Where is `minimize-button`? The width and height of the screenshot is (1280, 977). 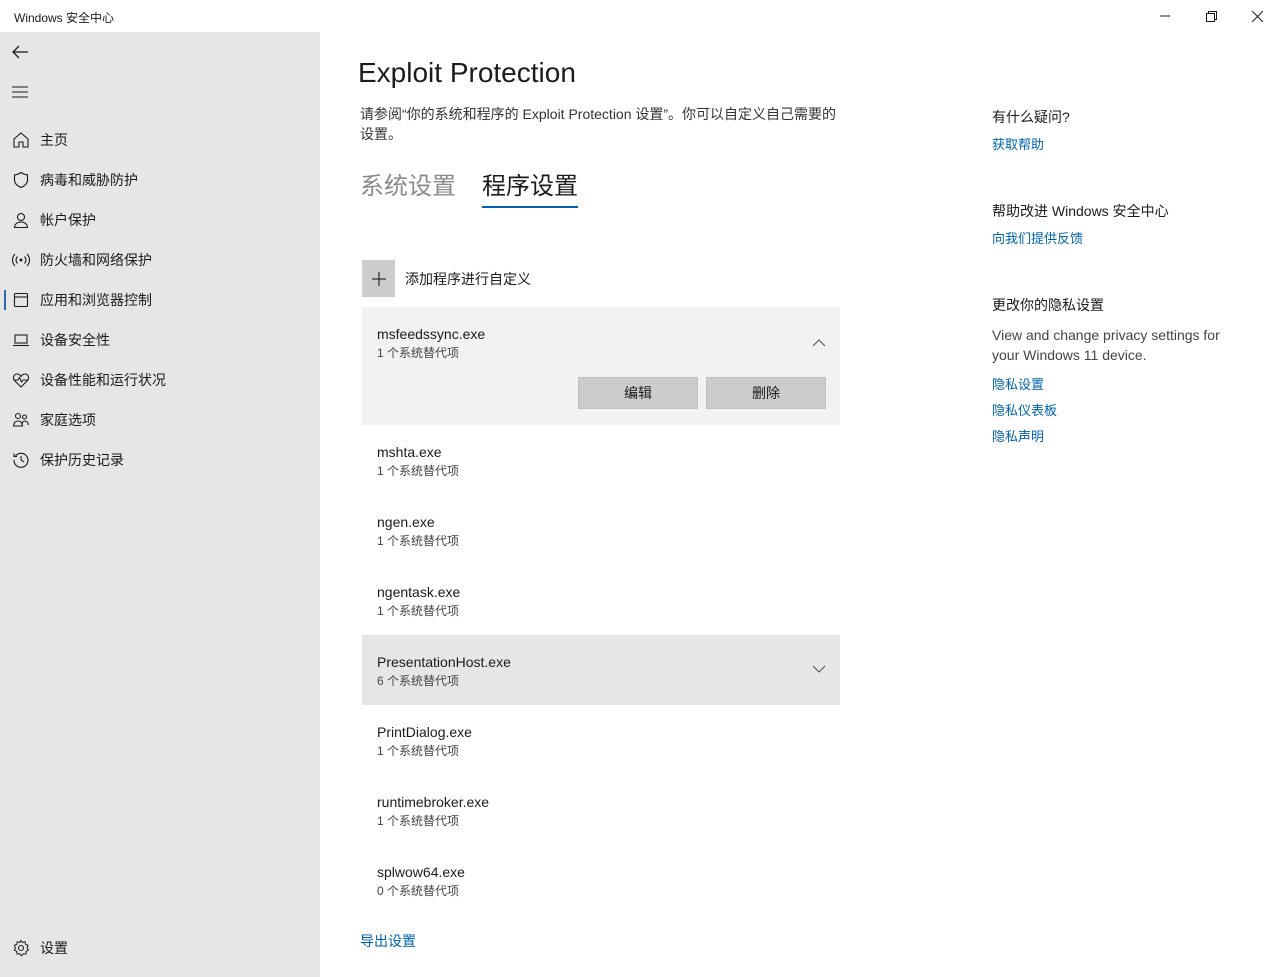
minimize-button is located at coordinates (1165, 16).